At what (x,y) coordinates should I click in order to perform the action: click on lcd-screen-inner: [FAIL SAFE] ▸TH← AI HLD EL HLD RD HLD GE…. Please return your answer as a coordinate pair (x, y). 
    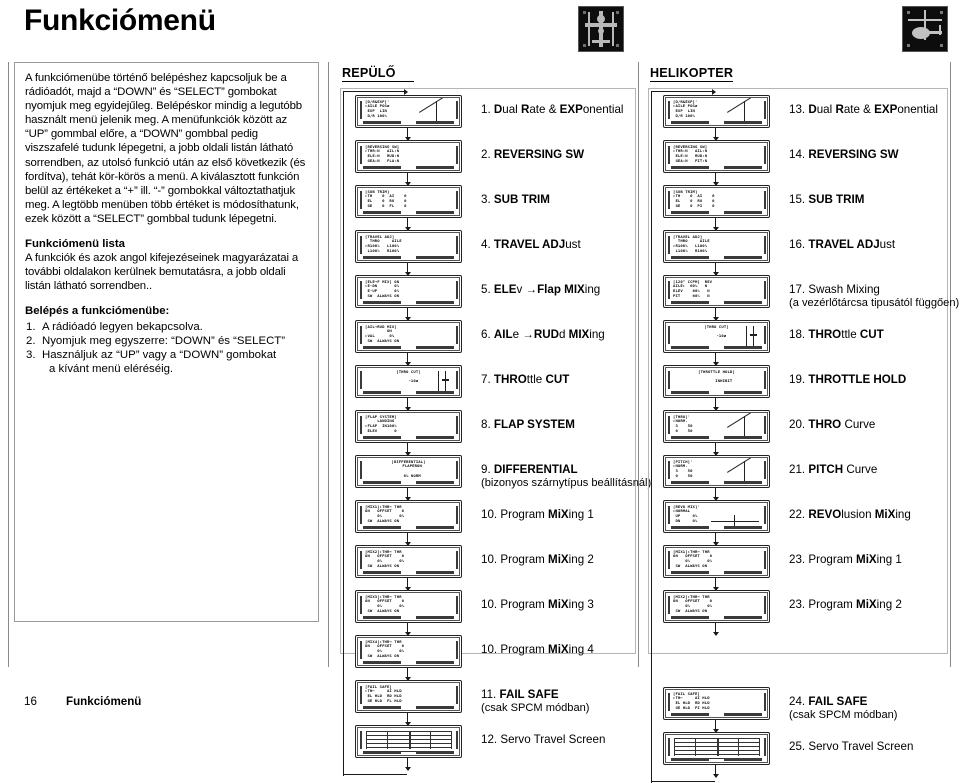
    Looking at the image, I should click on (716, 703).